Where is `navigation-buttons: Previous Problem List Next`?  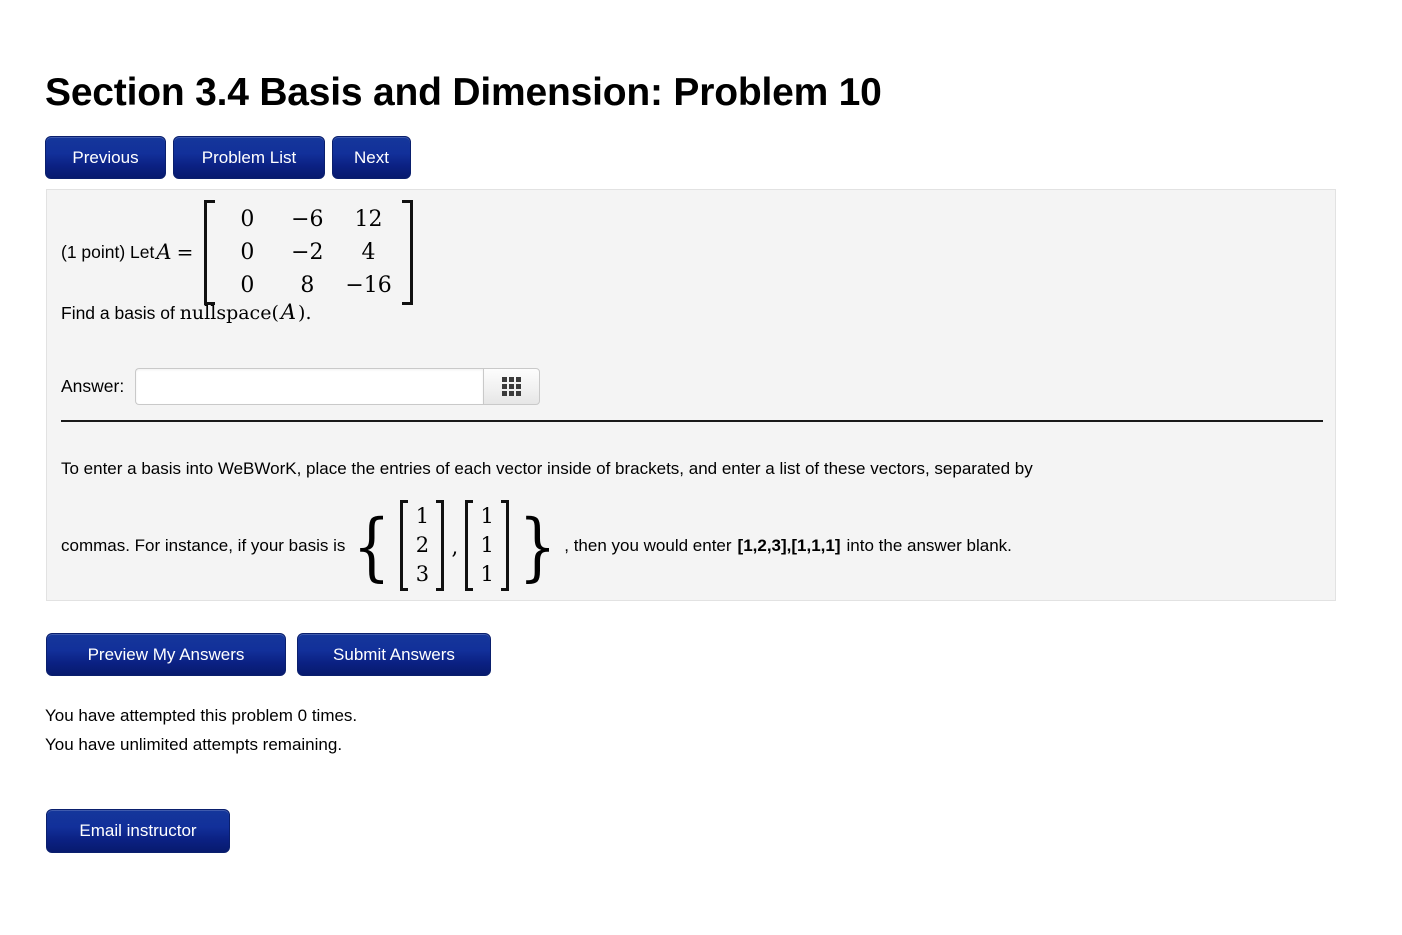 navigation-buttons: Previous Problem List Next is located at coordinates (228, 158).